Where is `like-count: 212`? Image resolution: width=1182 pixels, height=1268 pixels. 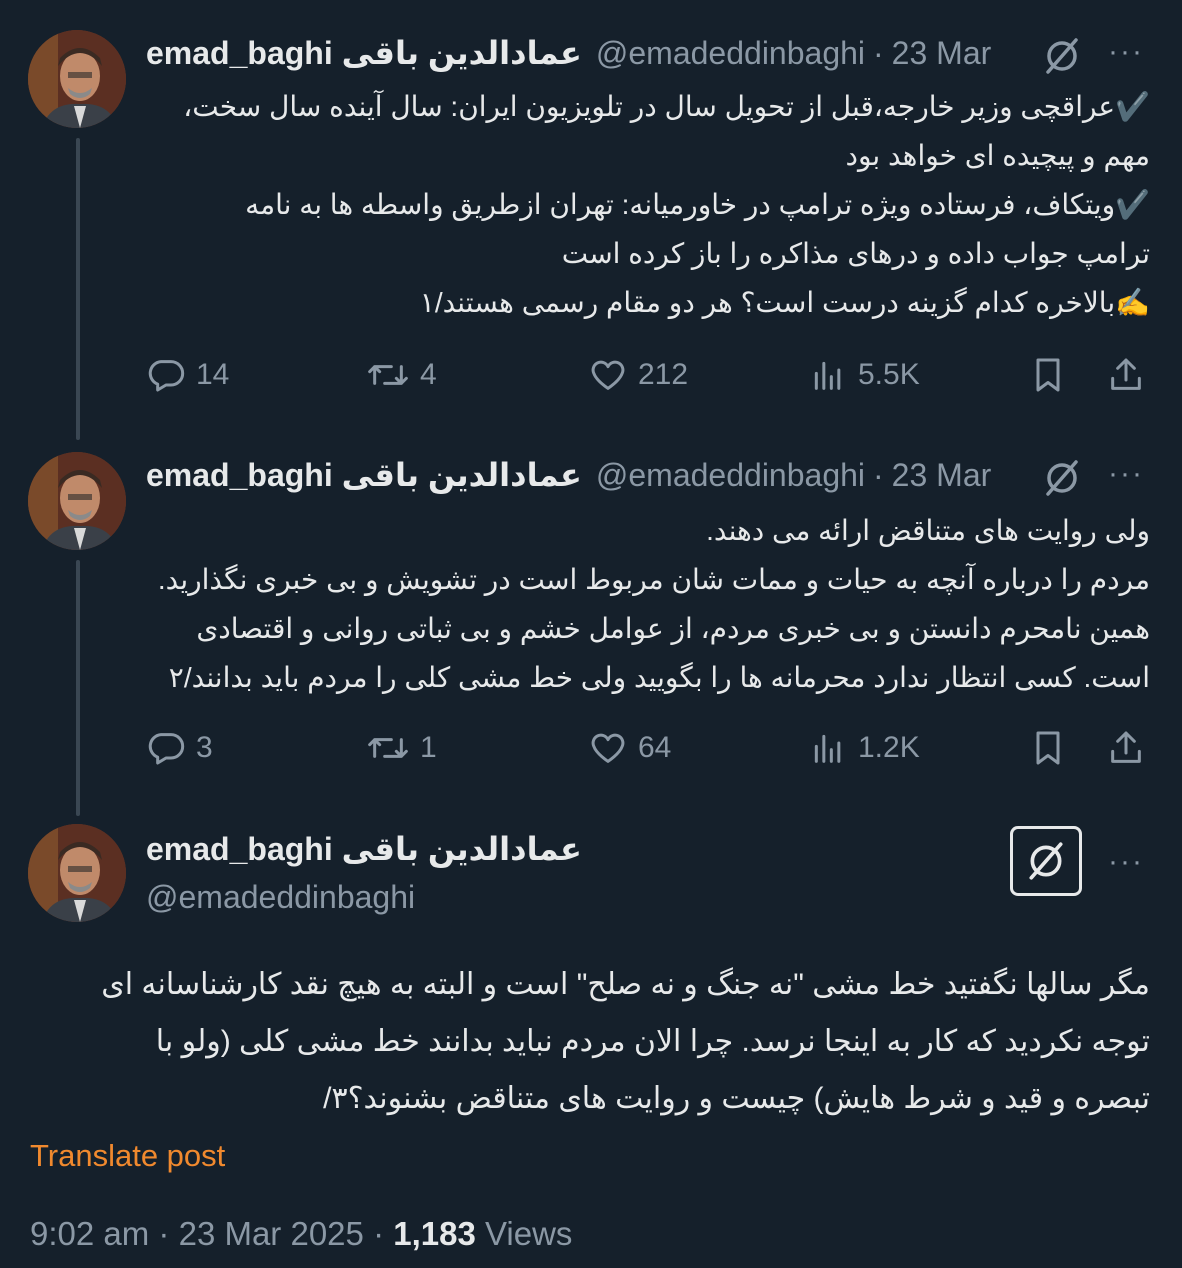
like-count: 212 is located at coordinates (663, 374).